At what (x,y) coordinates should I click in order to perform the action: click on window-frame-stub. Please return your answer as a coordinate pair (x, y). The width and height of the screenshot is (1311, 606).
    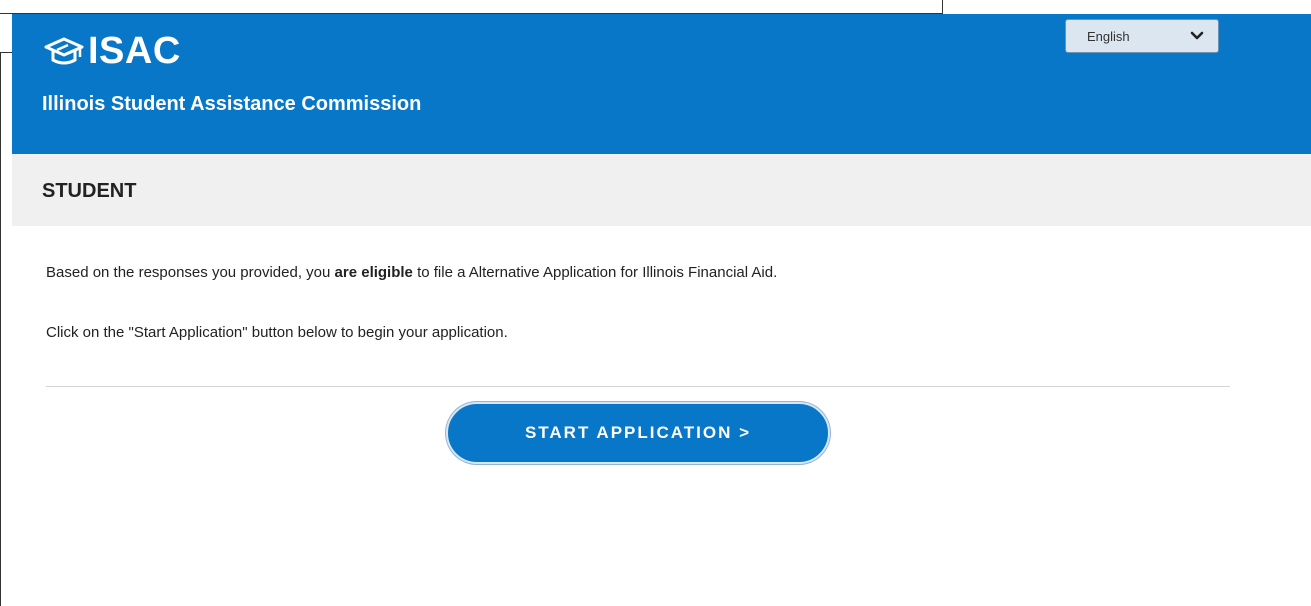
    Looking at the image, I should click on (6, 52).